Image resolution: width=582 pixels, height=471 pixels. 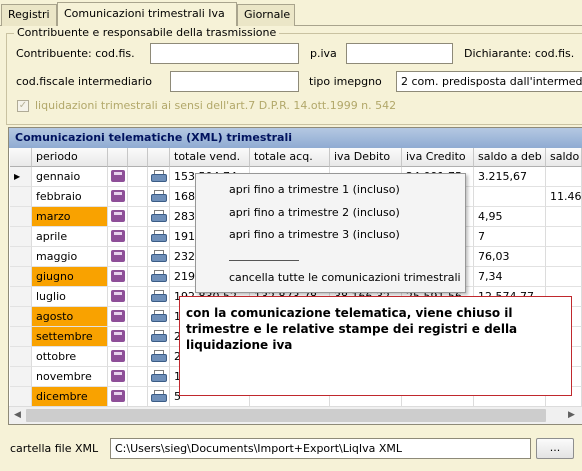 What do you see at coordinates (366, 157) in the screenshot?
I see `column-header-iva-debito: iva Debito` at bounding box center [366, 157].